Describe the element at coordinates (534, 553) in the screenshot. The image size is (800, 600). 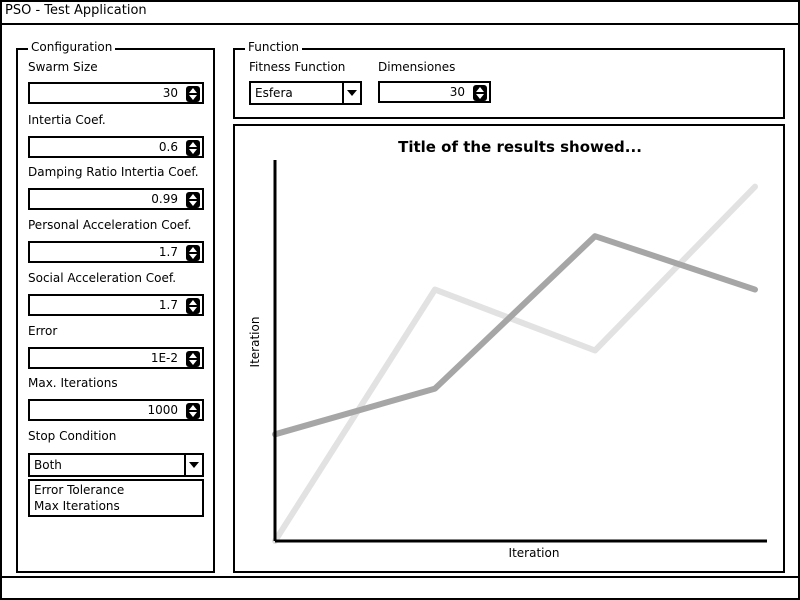
I see `x-axis-label: Iteration` at that location.